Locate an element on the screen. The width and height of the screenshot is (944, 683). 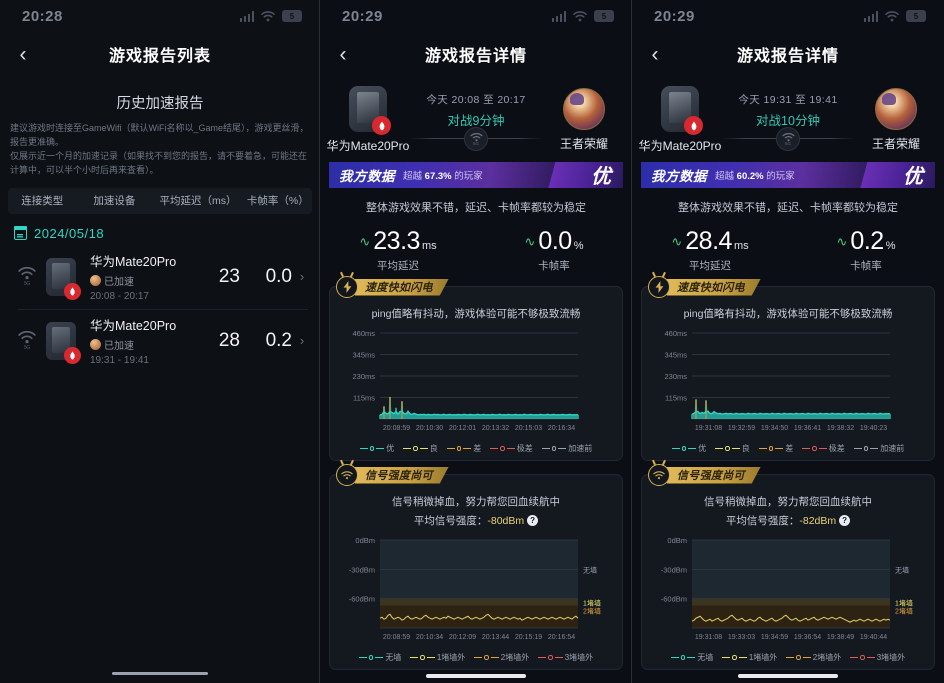
metric-unit: ms is located at coordinates (429, 246).